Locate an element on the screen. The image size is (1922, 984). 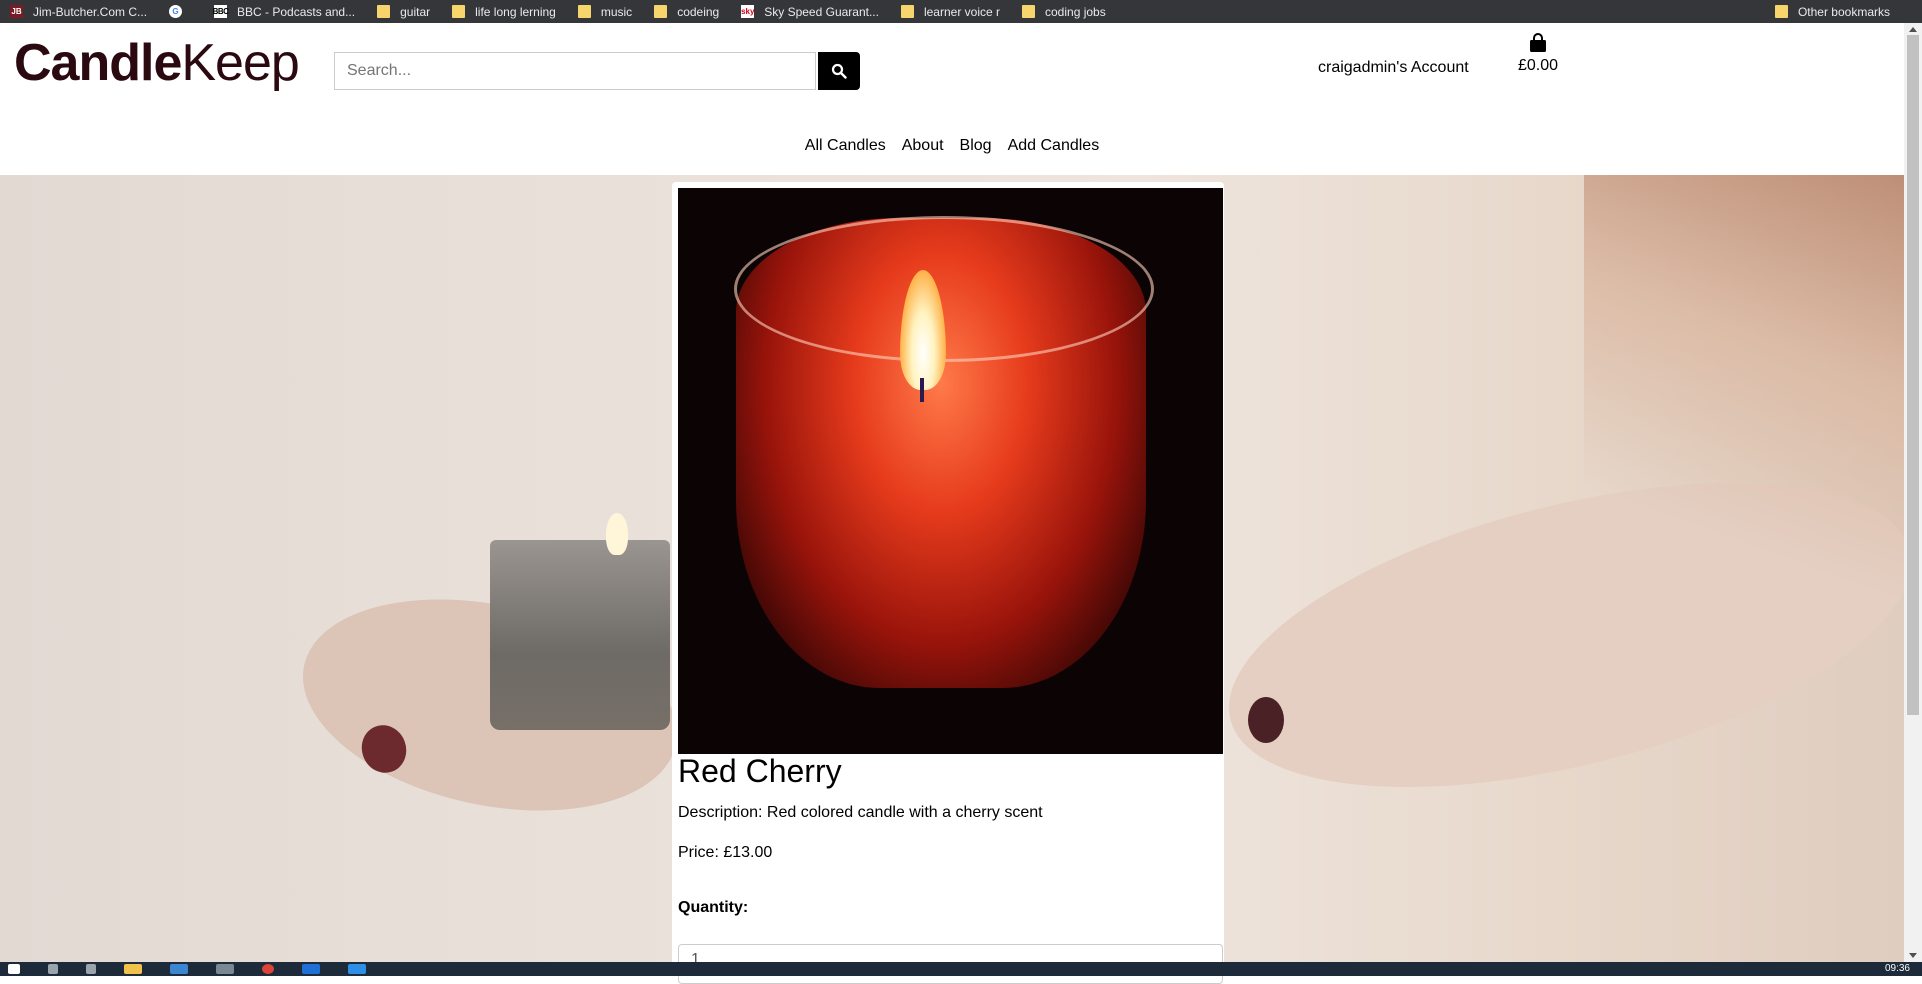
cart-link: £0.00 is located at coordinates (1538, 54).